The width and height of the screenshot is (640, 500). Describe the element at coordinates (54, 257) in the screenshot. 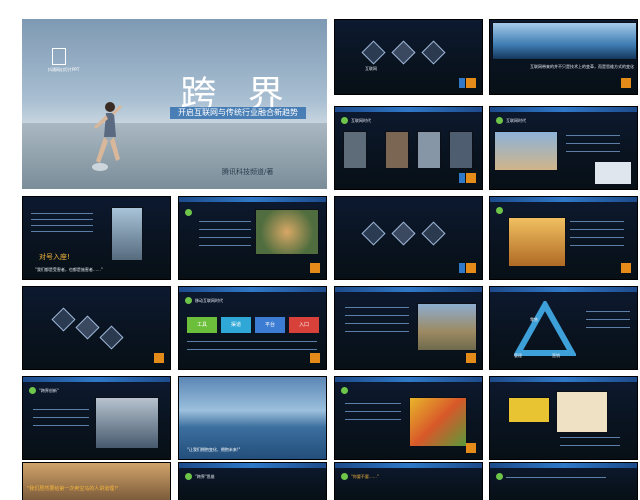

I see `quote-label: 对号入座!` at that location.